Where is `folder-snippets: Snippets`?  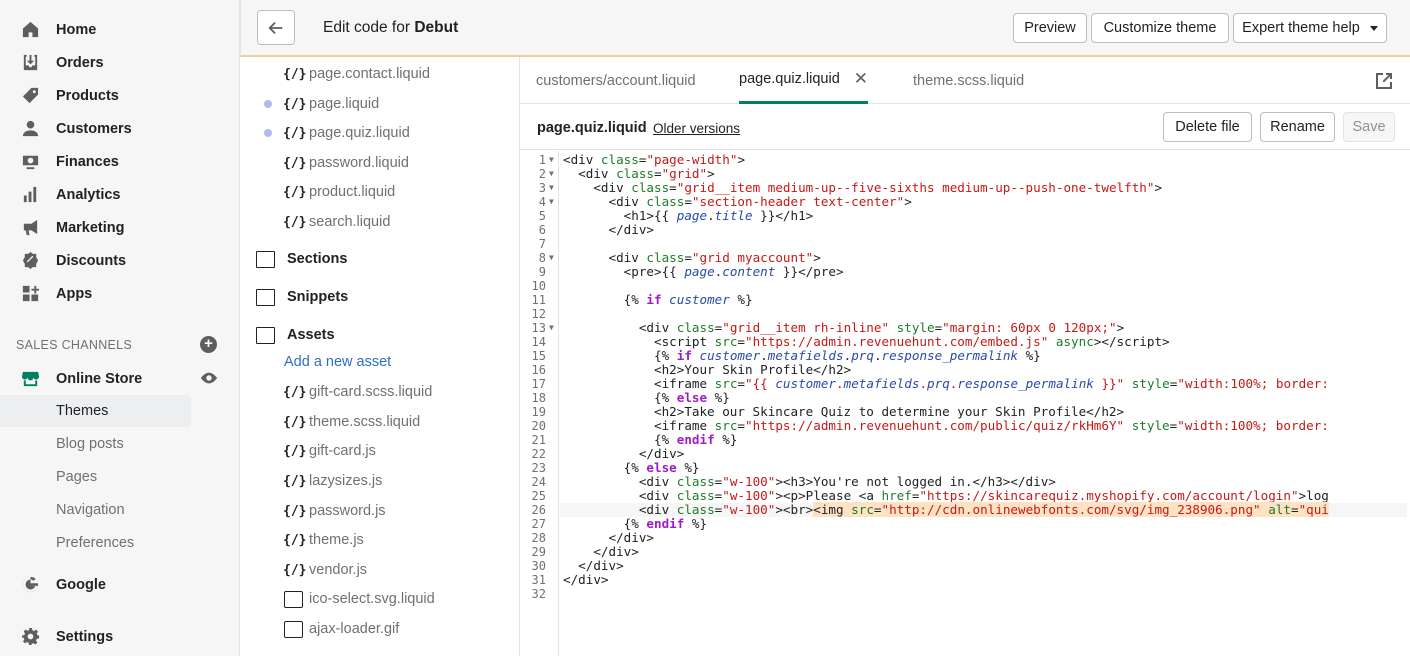 folder-snippets: Snippets is located at coordinates (302, 297).